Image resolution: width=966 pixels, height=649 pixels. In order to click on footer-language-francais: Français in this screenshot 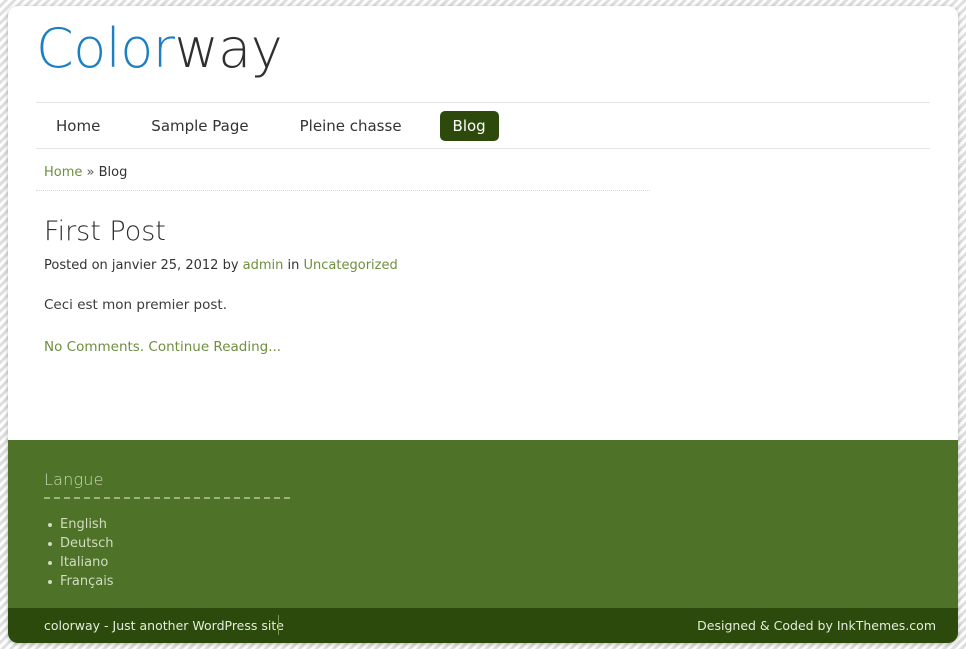, I will do `click(168, 581)`.